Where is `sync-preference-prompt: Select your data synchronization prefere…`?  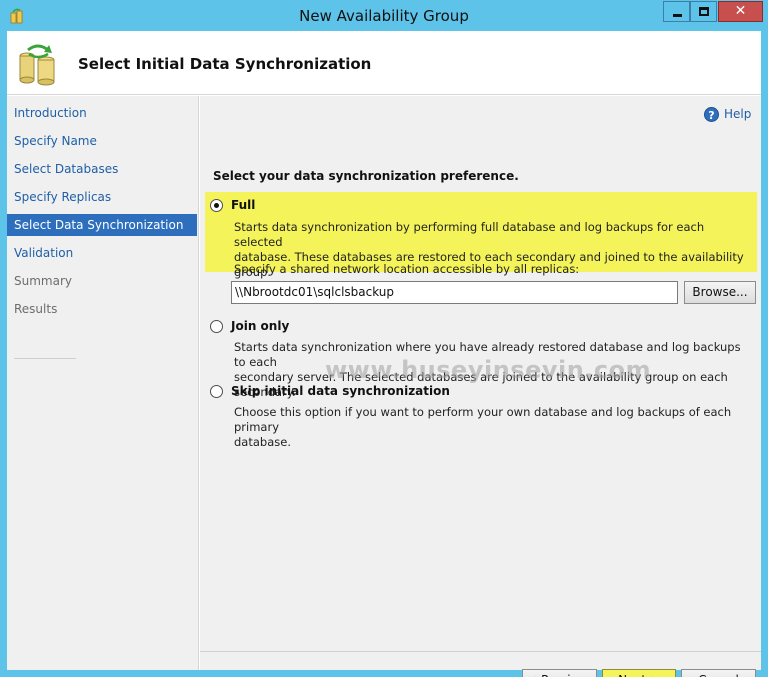 sync-preference-prompt: Select your data synchronization prefere… is located at coordinates (366, 176).